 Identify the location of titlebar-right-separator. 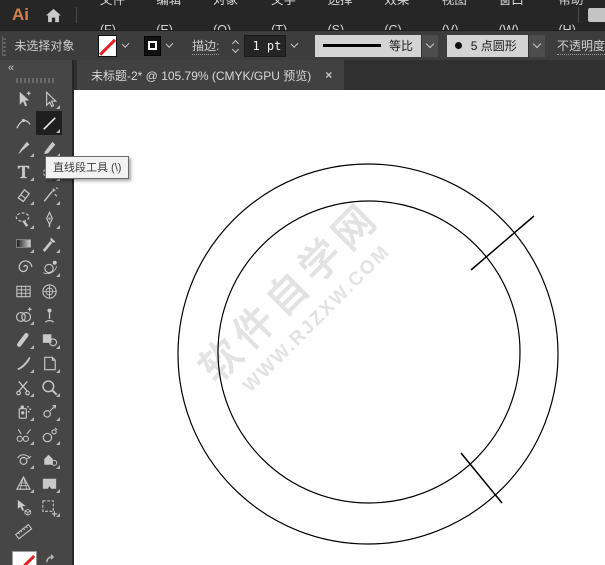
(578, 15).